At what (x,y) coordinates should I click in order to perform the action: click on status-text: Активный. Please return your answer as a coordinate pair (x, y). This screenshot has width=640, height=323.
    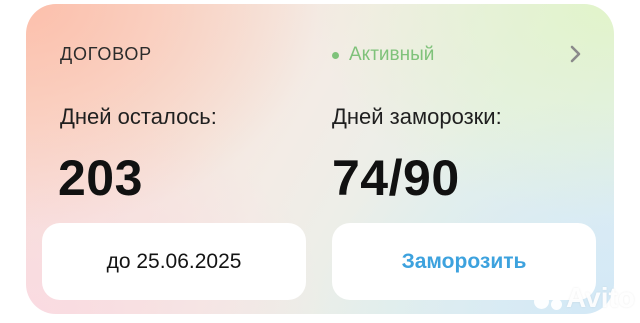
    Looking at the image, I should click on (392, 54).